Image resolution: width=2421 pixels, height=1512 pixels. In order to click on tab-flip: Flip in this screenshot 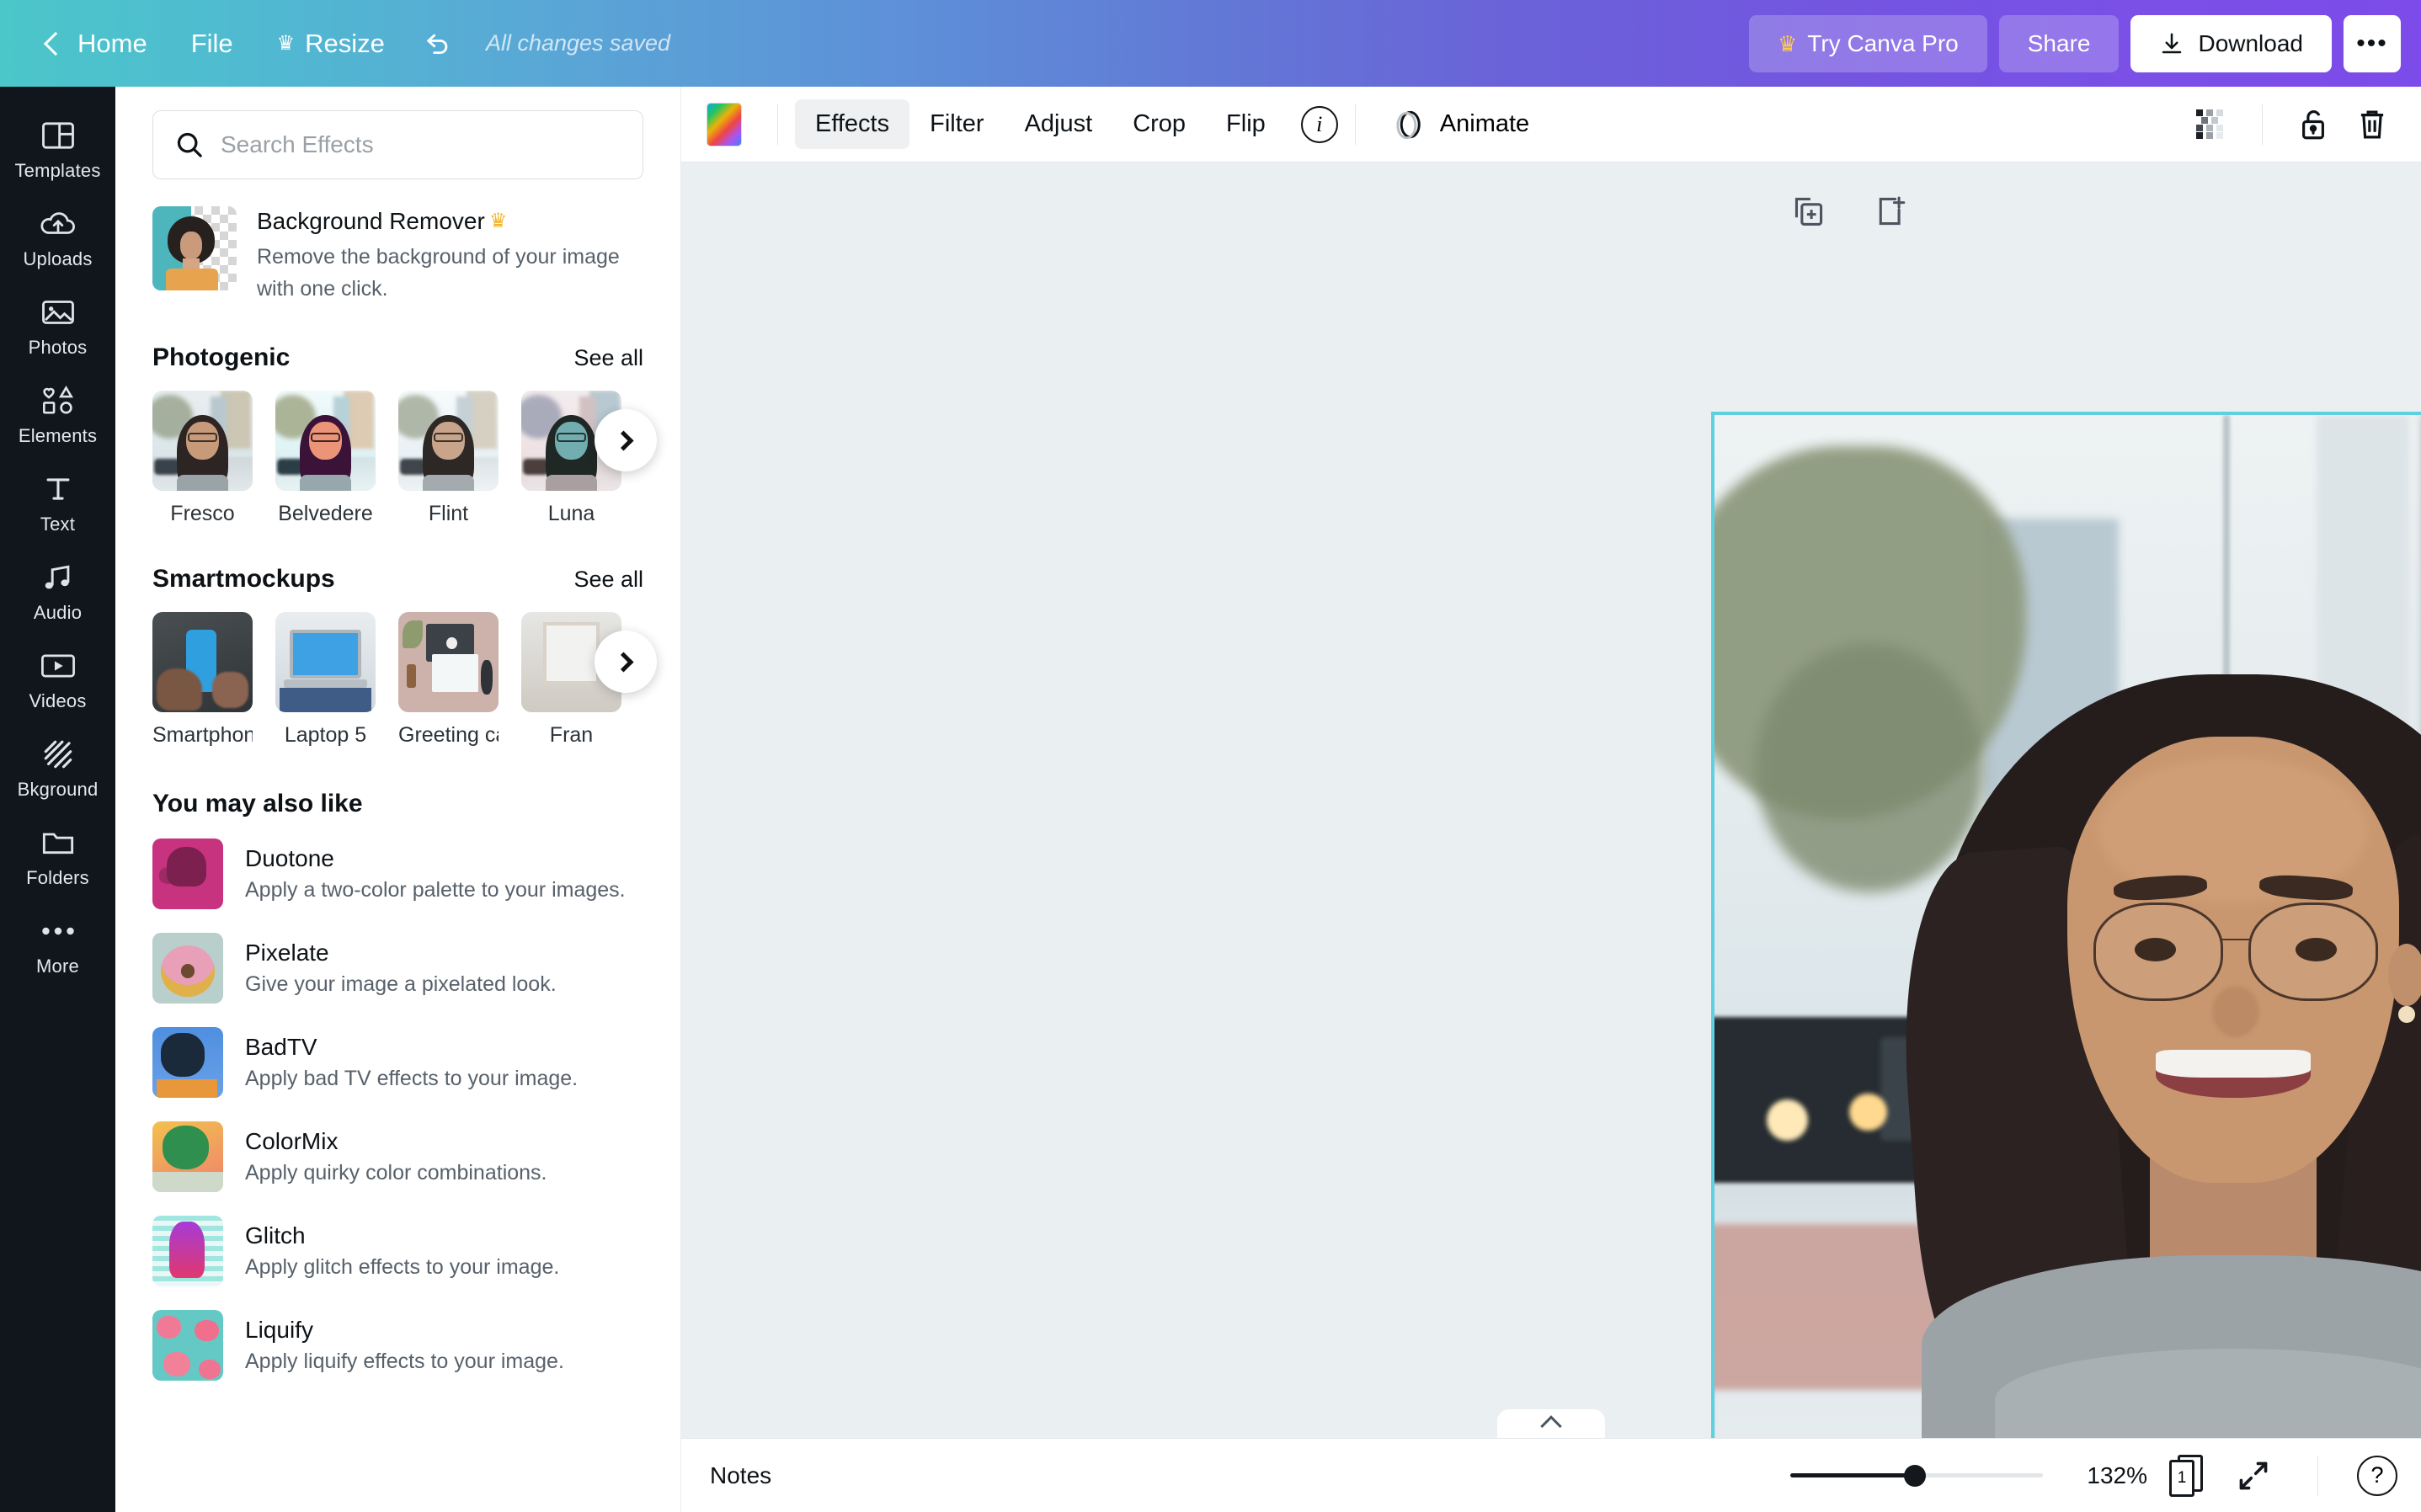, I will do `click(1246, 124)`.